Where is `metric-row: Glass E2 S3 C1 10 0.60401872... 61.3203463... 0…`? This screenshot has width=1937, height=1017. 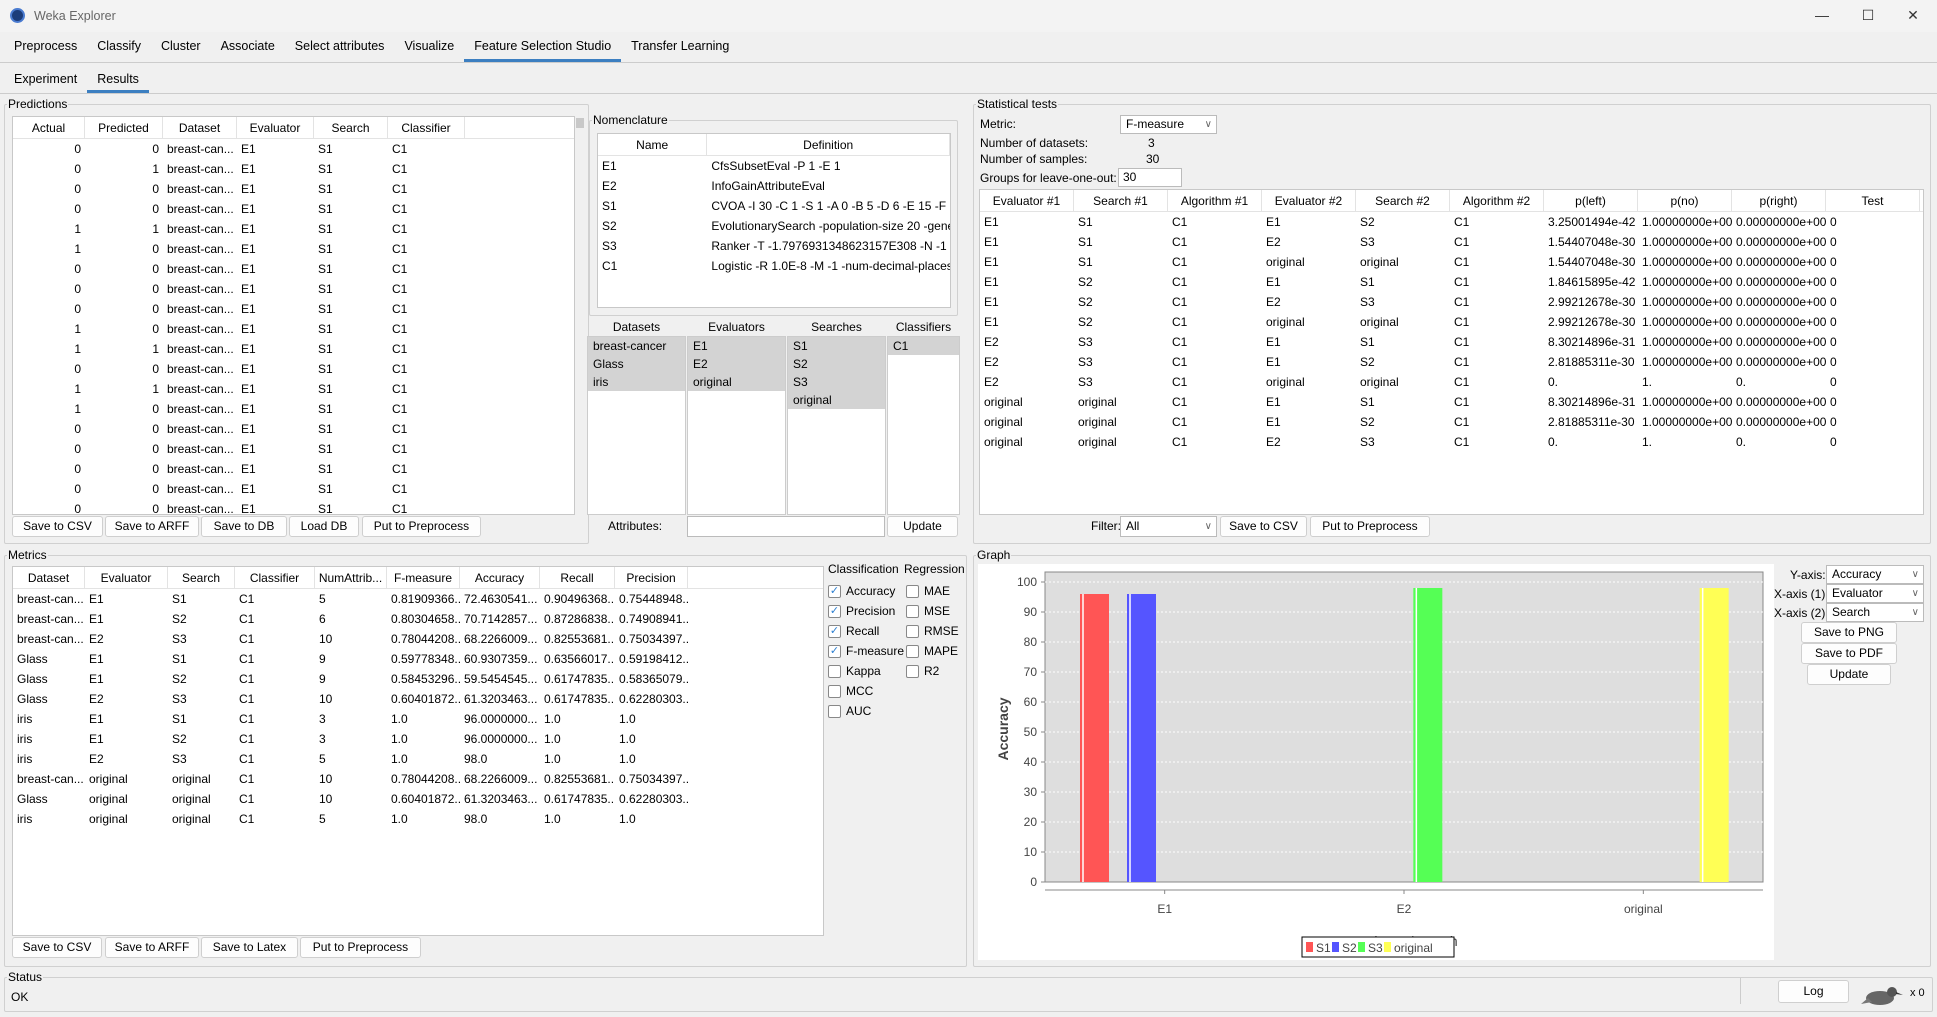
metric-row: Glass E2 S3 C1 10 0.60401872... 61.3203463... 0… is located at coordinates (418, 699).